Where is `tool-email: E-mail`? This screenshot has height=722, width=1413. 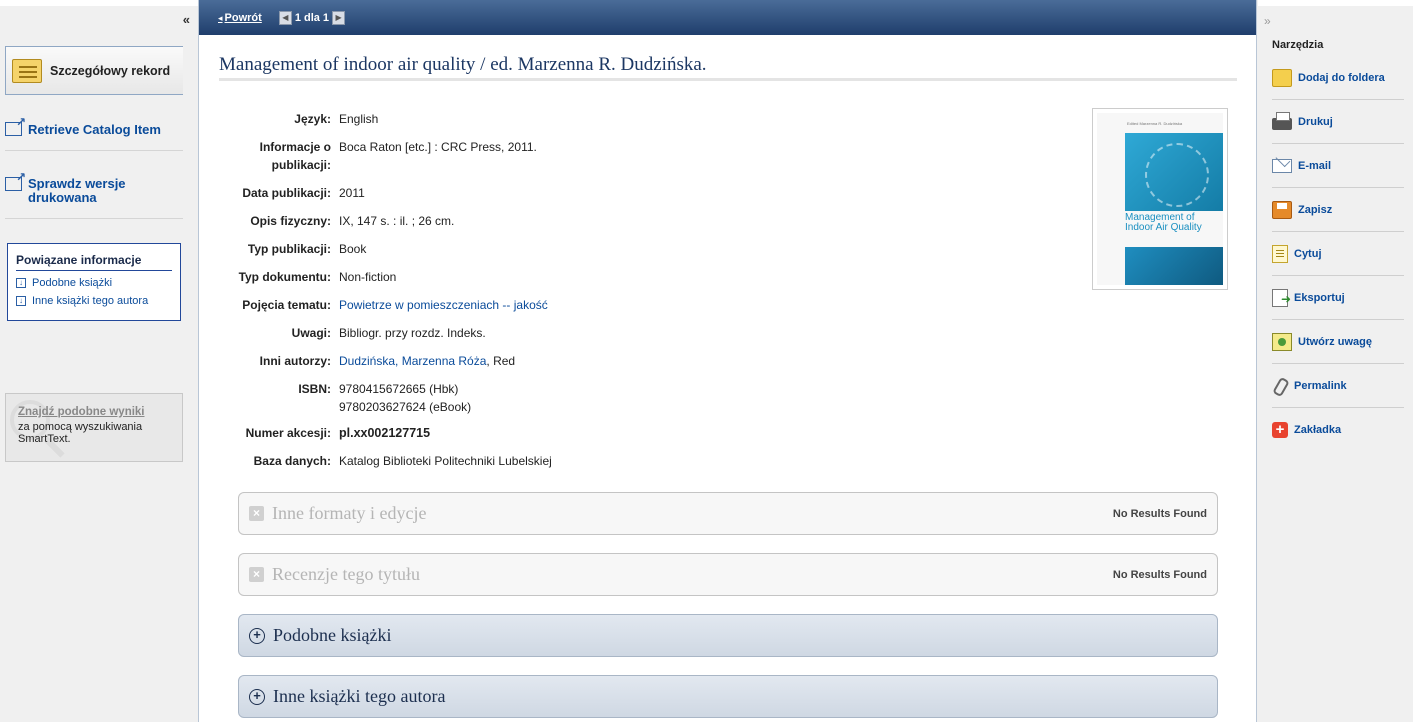 tool-email: E-mail is located at coordinates (1338, 166).